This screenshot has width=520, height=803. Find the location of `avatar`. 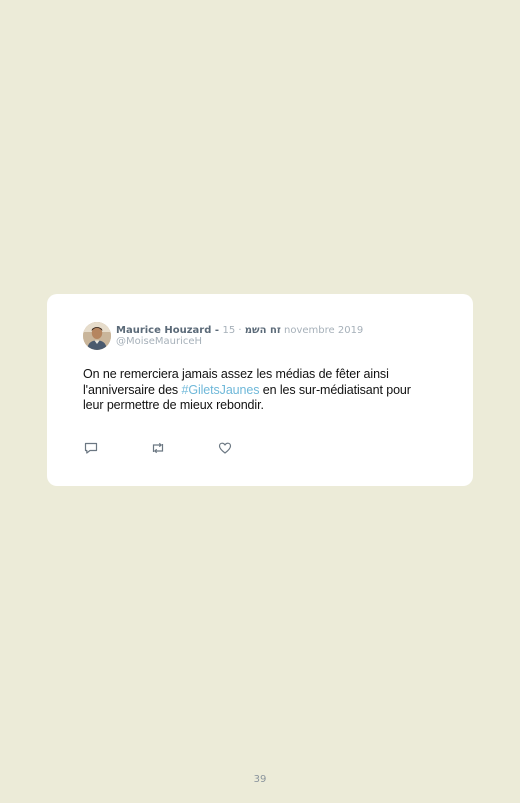

avatar is located at coordinates (97, 336).